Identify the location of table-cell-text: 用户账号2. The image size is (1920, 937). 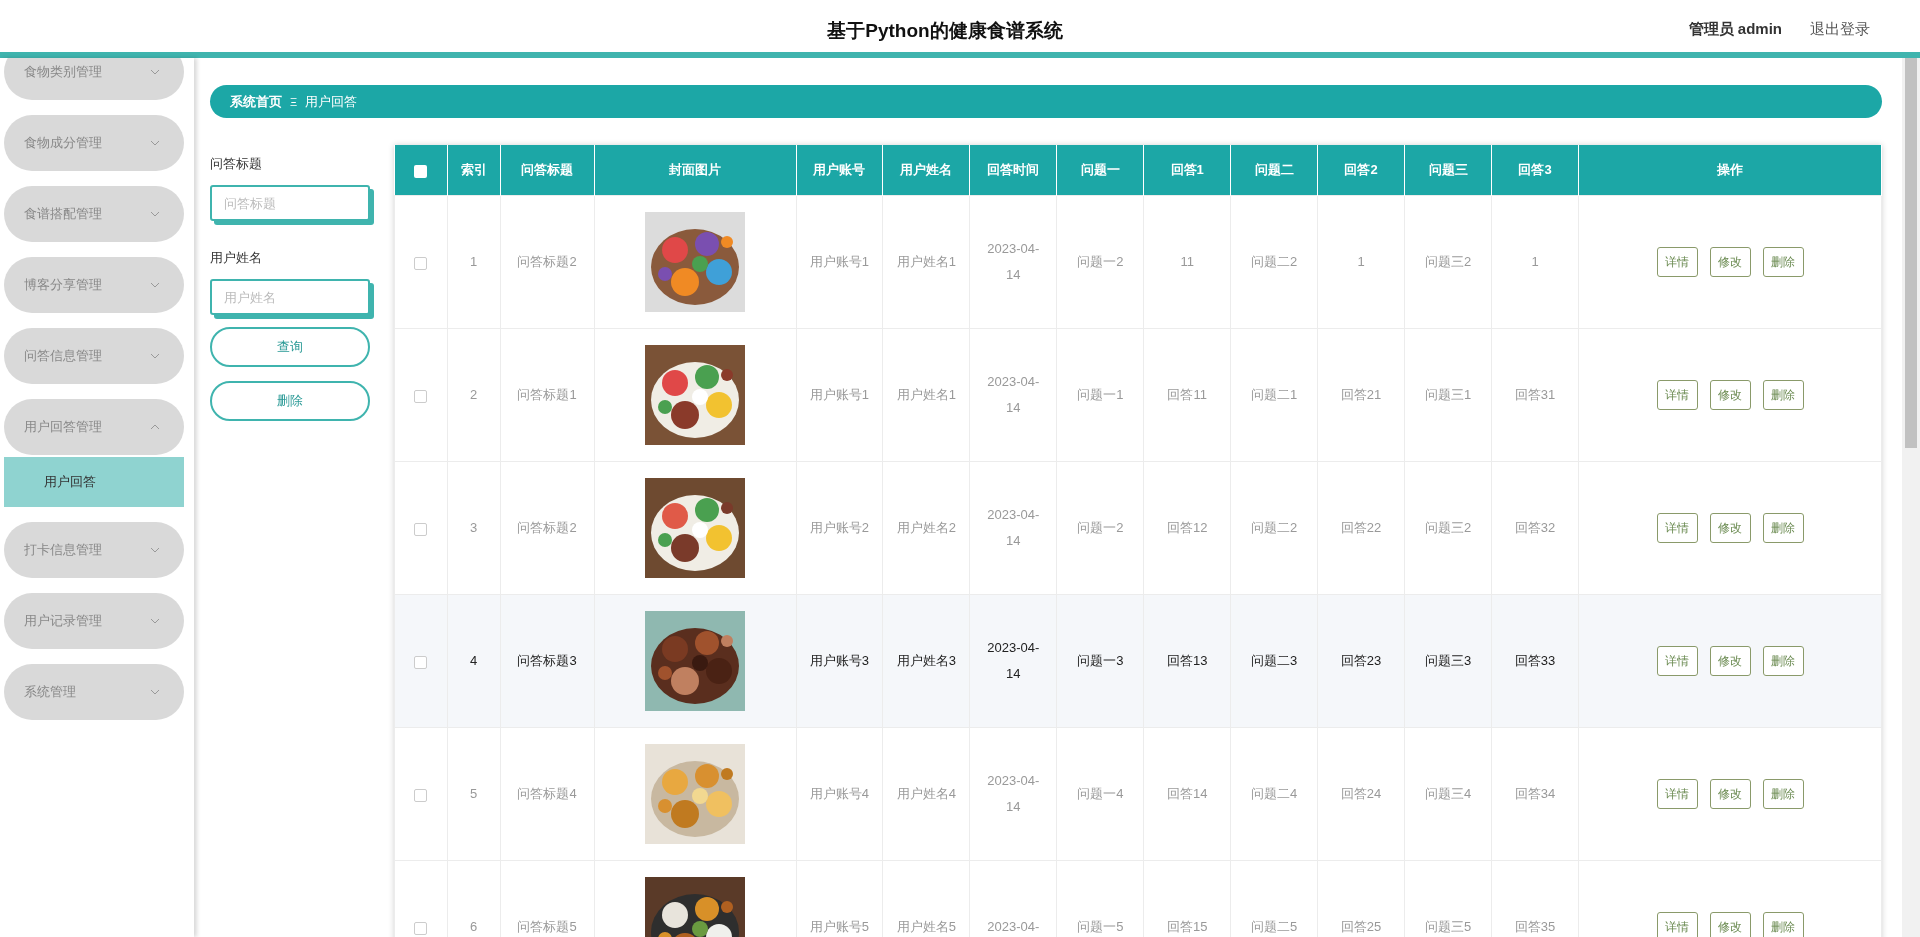
(839, 528).